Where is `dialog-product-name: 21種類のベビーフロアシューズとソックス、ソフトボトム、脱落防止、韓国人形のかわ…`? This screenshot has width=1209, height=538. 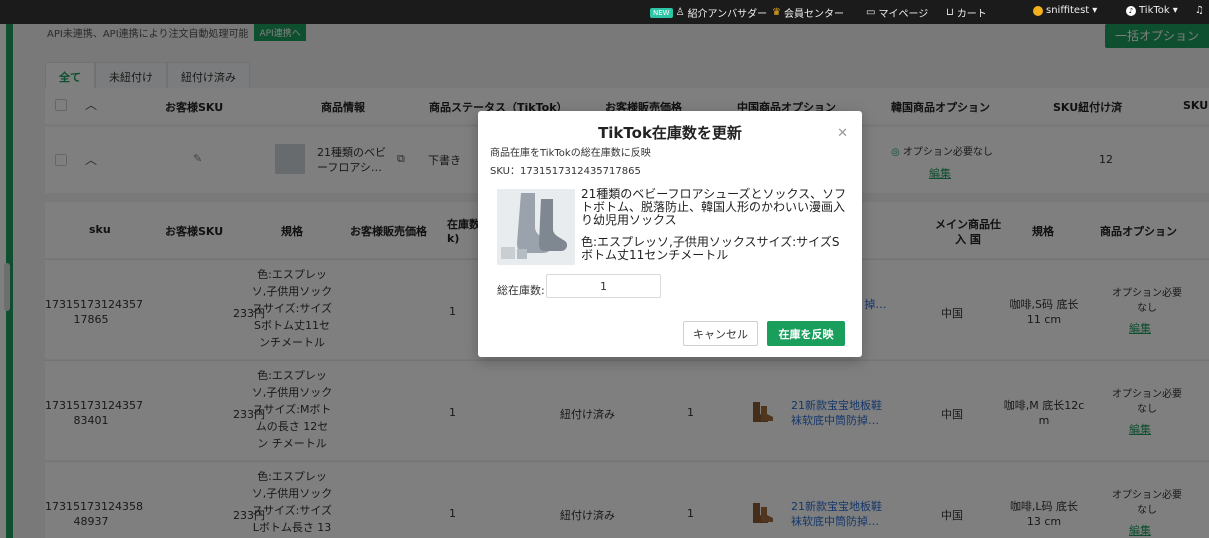 dialog-product-name: 21種類のベビーフロアシューズとソックス、ソフトボトム、脱落防止、韓国人形のかわ… is located at coordinates (714, 207).